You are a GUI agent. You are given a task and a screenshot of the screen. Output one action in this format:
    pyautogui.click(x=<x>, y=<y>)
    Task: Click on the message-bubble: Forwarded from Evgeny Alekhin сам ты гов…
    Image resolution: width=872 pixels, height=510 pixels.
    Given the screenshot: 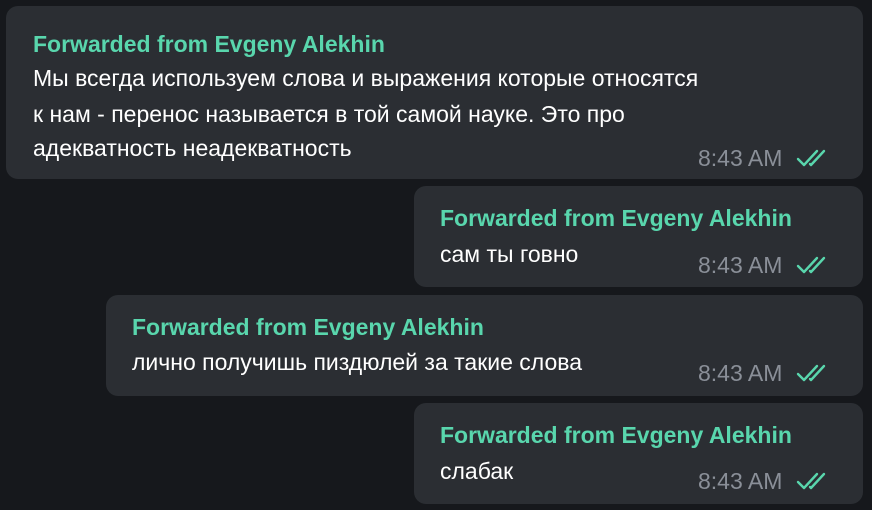 What is the action you would take?
    pyautogui.click(x=638, y=236)
    